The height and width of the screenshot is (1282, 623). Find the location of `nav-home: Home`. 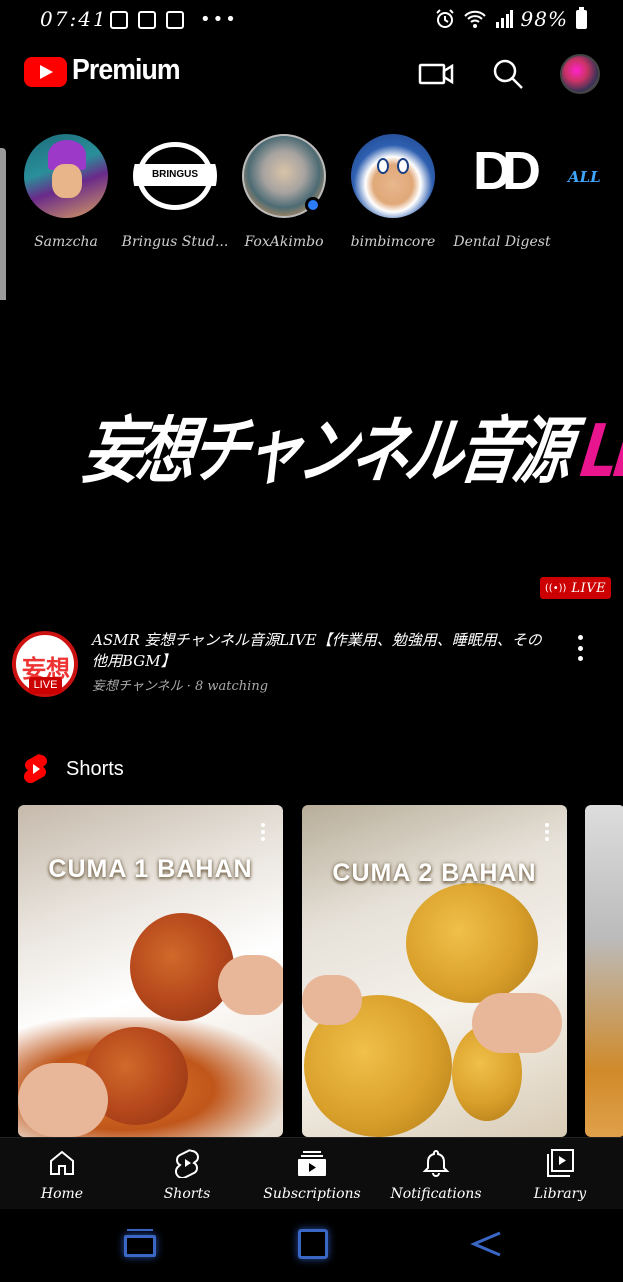

nav-home: Home is located at coordinates (62, 1174).